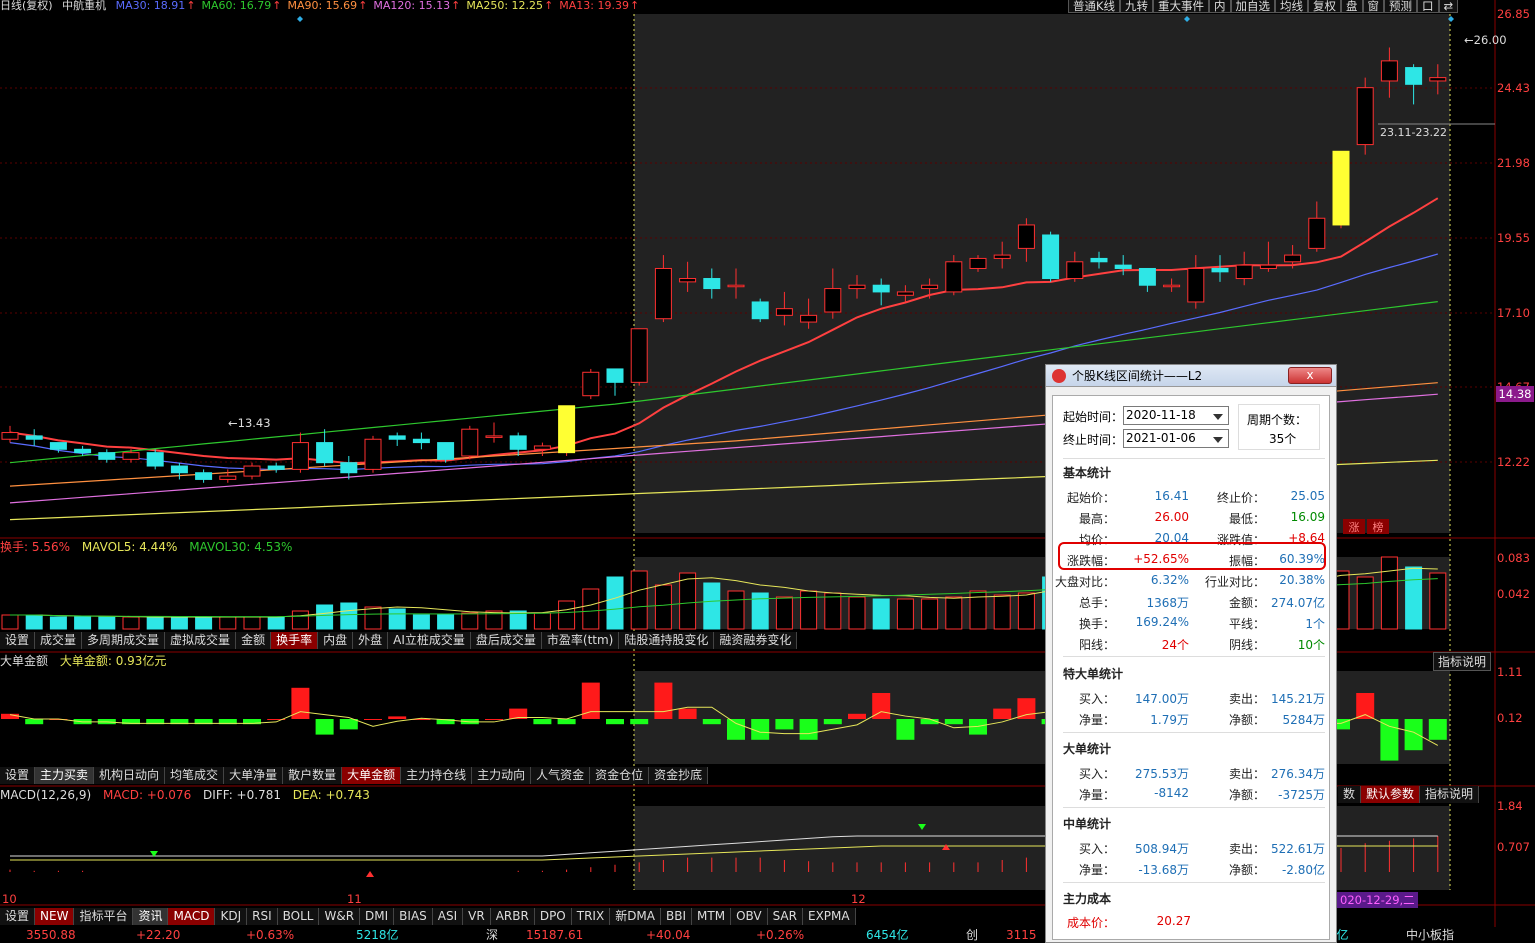 Image resolution: width=1535 pixels, height=943 pixels. I want to click on tabs1-item-2: 多周期成交量, so click(124, 640).